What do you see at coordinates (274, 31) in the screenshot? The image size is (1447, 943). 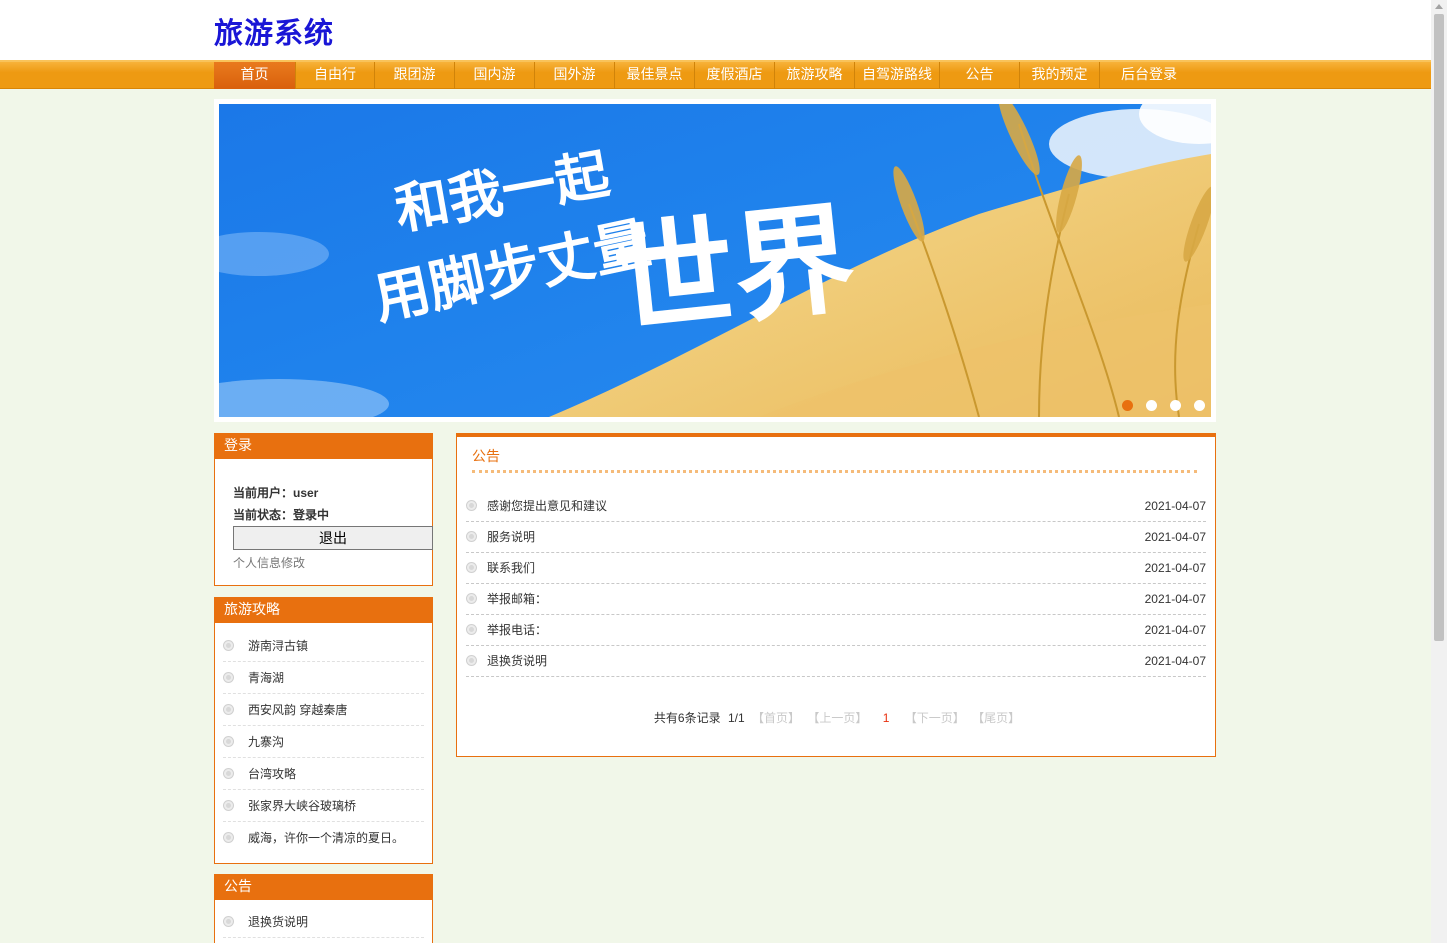 I see `site-logo: 旅游系统` at bounding box center [274, 31].